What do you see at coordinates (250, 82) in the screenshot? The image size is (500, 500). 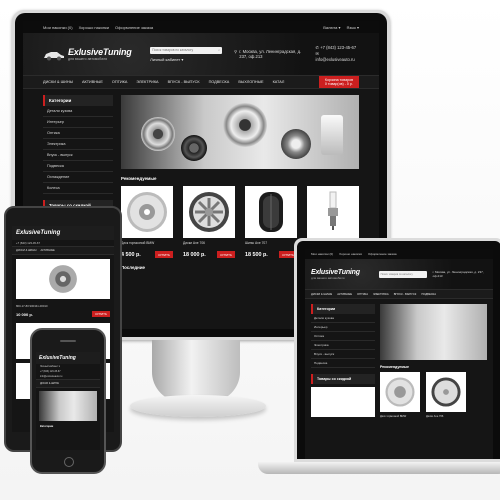 I see `nav-item-exhaust: ВЫХЛОПНЫЕ` at bounding box center [250, 82].